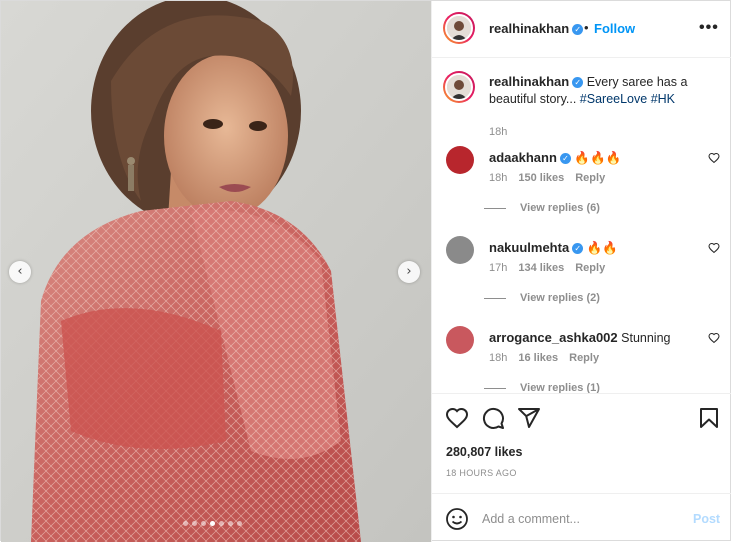 Image resolution: width=731 pixels, height=542 pixels. What do you see at coordinates (663, 99) in the screenshot?
I see `hashtag-link: #HK` at bounding box center [663, 99].